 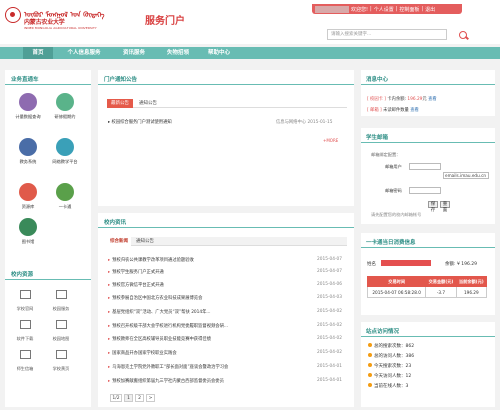 What do you see at coordinates (61, 339) in the screenshot?
I see `resource-label: 校园地图` at bounding box center [61, 339].